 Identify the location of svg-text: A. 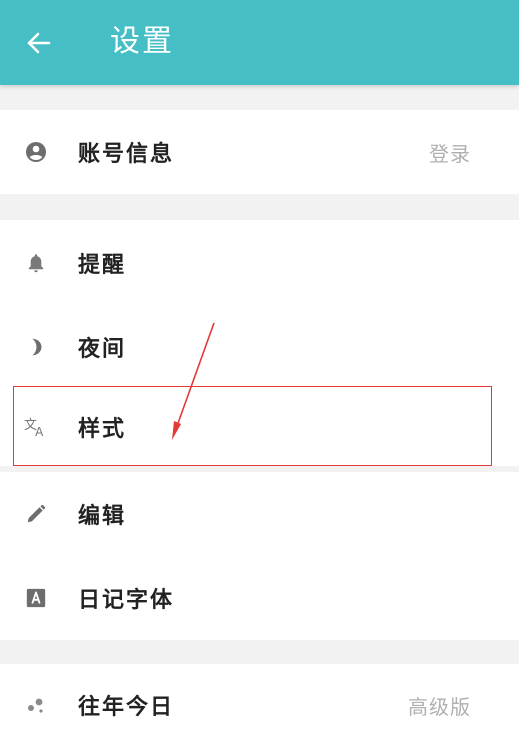
(39, 432).